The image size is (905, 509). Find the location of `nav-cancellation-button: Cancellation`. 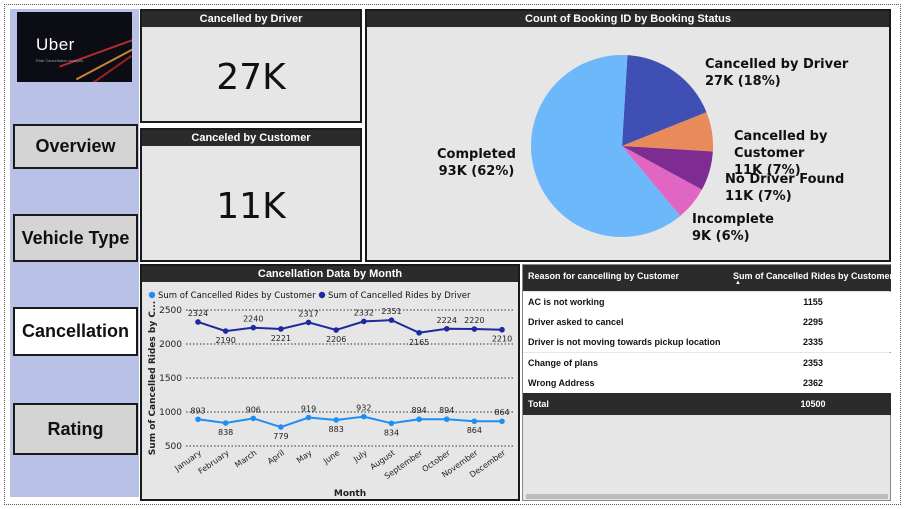

nav-cancellation-button: Cancellation is located at coordinates (75, 331).